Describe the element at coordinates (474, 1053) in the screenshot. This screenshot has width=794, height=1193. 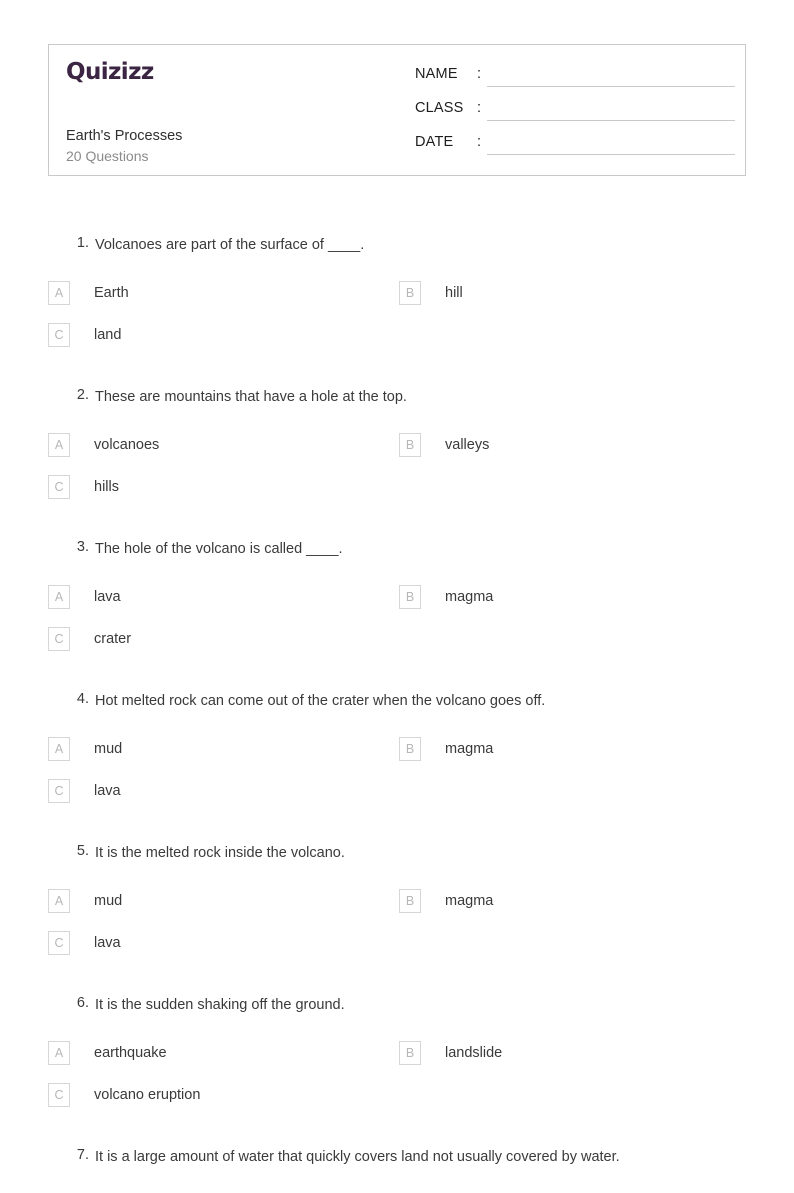
I see `option-label: landslide` at that location.